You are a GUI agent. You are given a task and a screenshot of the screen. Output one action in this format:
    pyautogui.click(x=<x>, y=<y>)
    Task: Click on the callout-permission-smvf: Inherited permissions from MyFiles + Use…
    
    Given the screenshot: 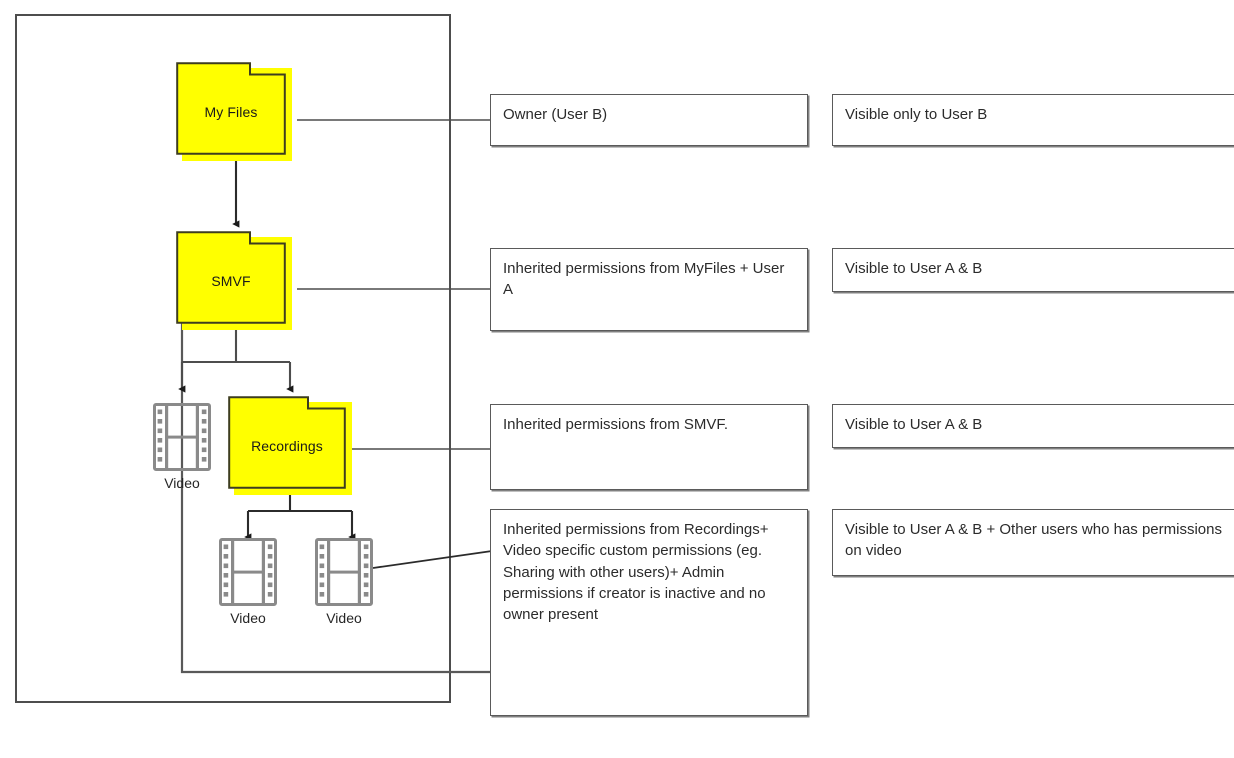 What is the action you would take?
    pyautogui.click(x=649, y=289)
    